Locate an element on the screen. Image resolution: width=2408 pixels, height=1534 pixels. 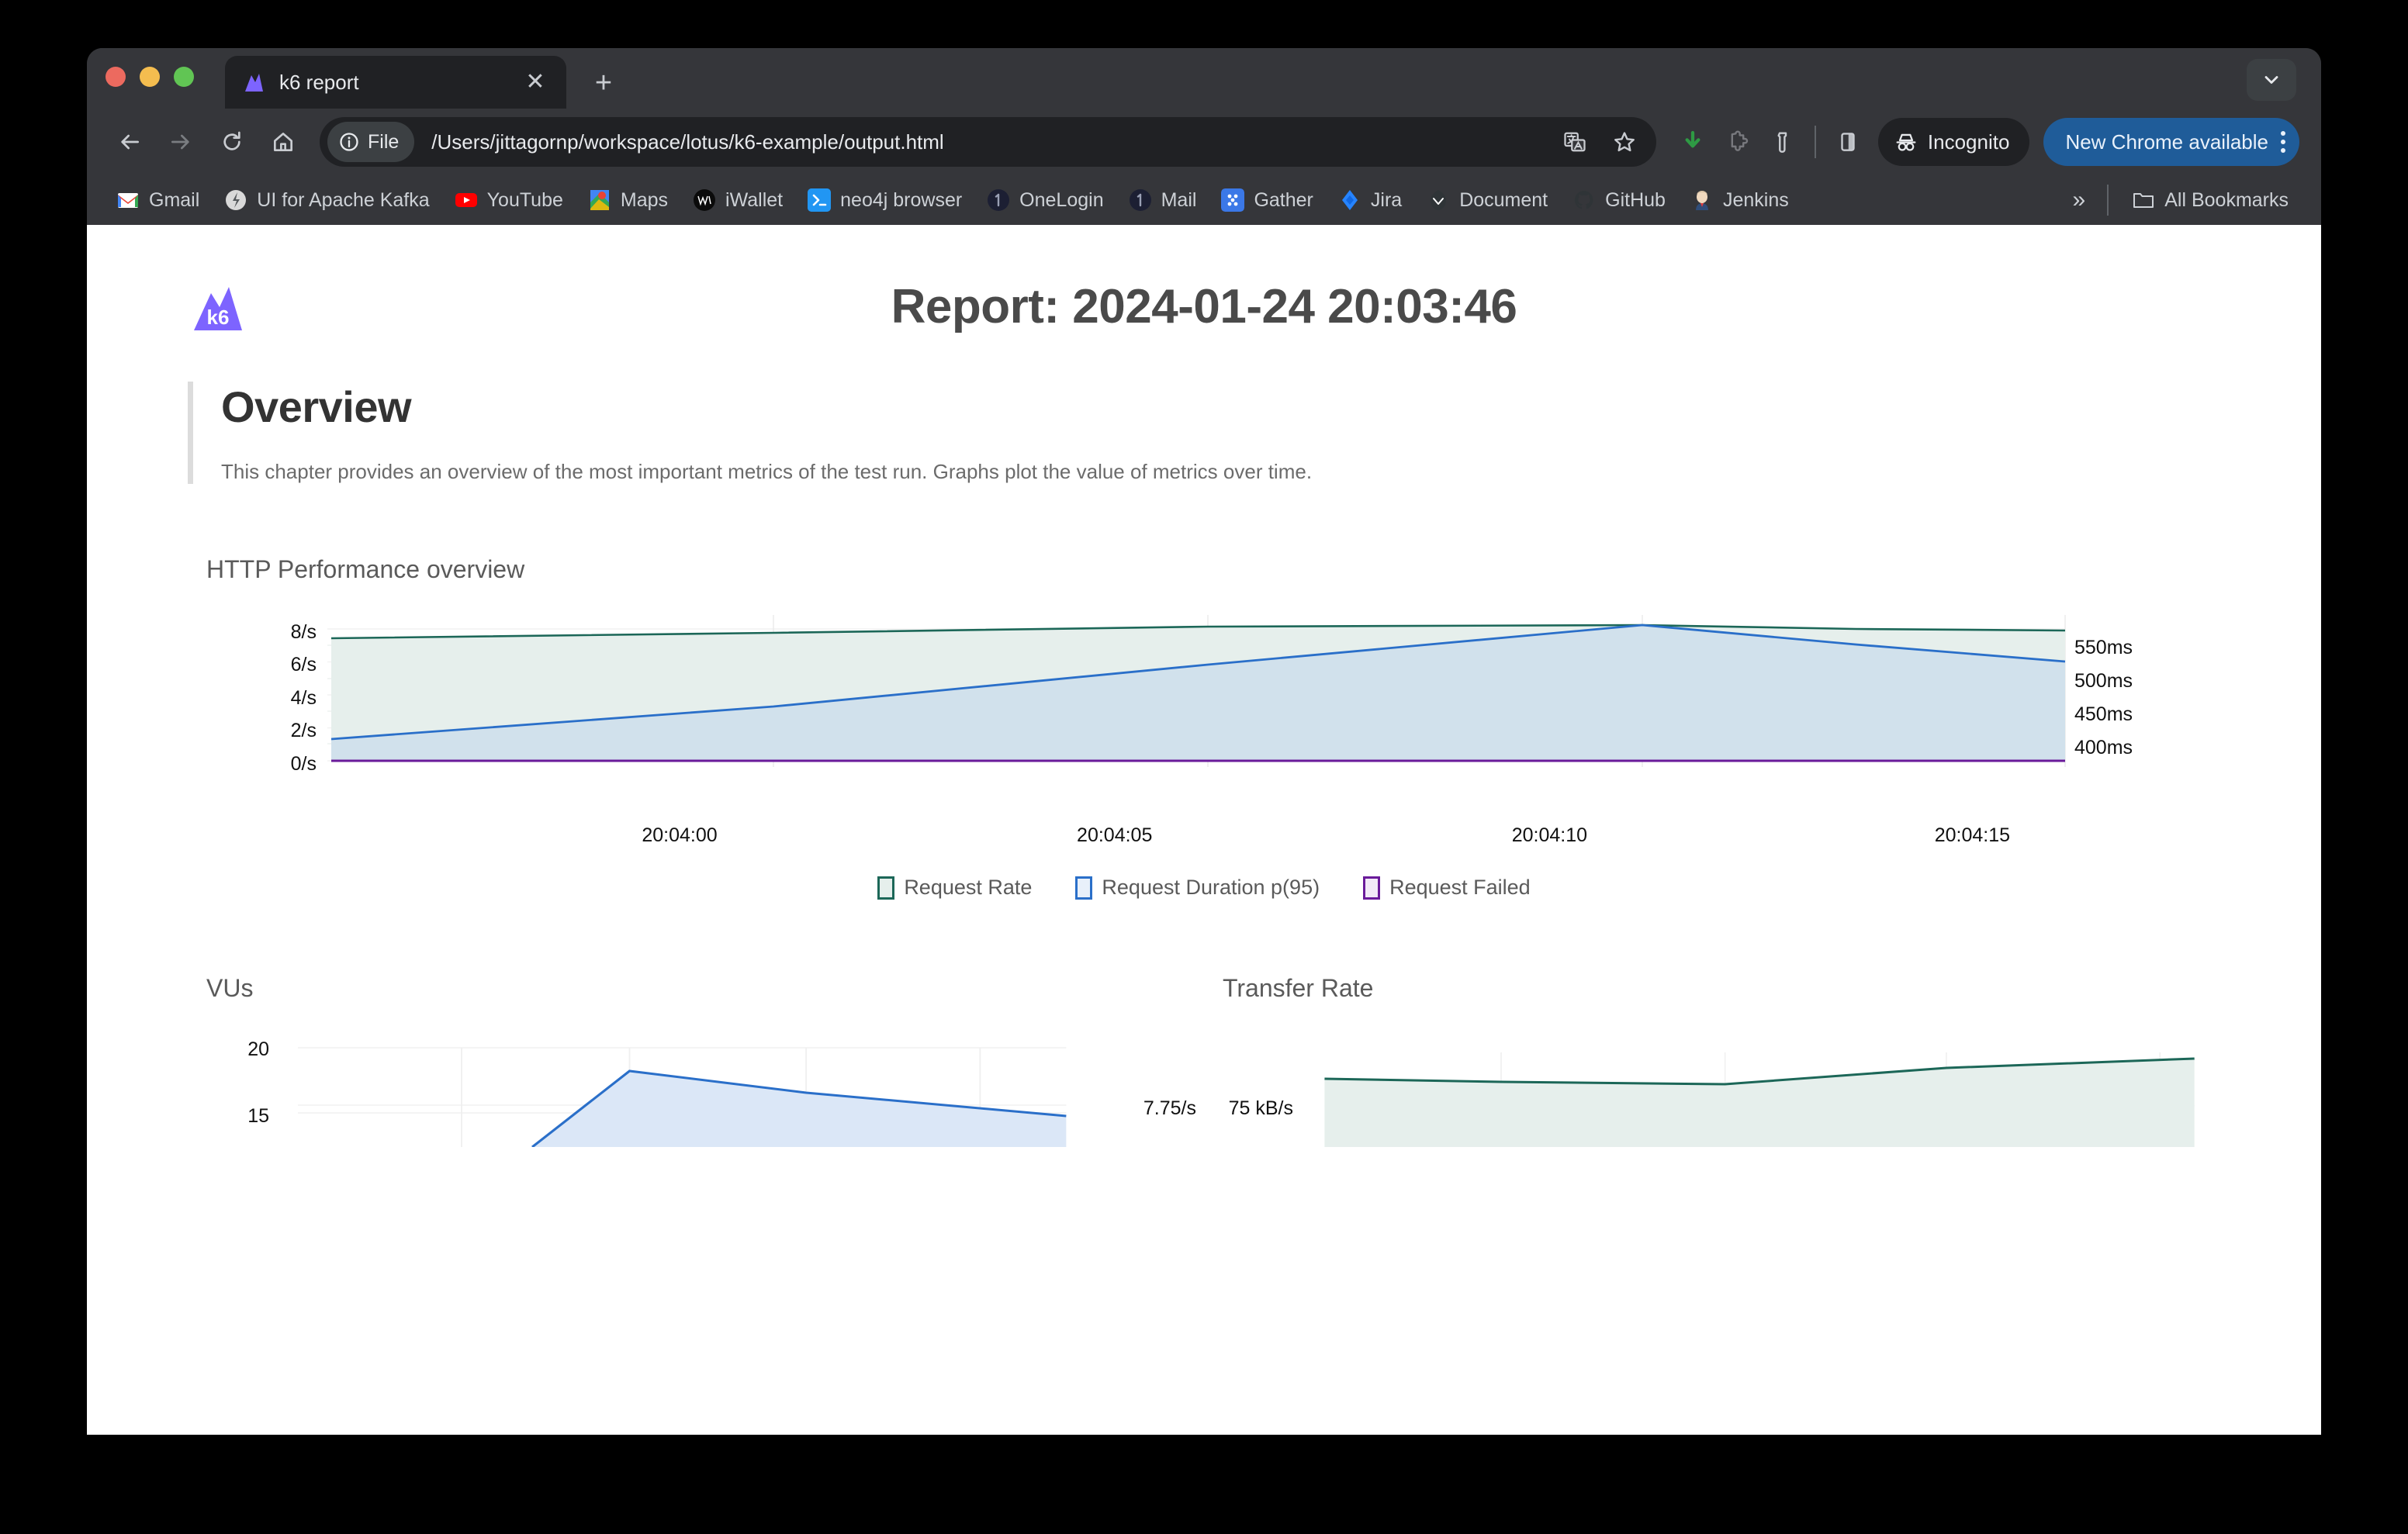
x-axis-labels: 20:04:00 20:04:05 20:04:10 20:04:15 is located at coordinates (1204, 835).